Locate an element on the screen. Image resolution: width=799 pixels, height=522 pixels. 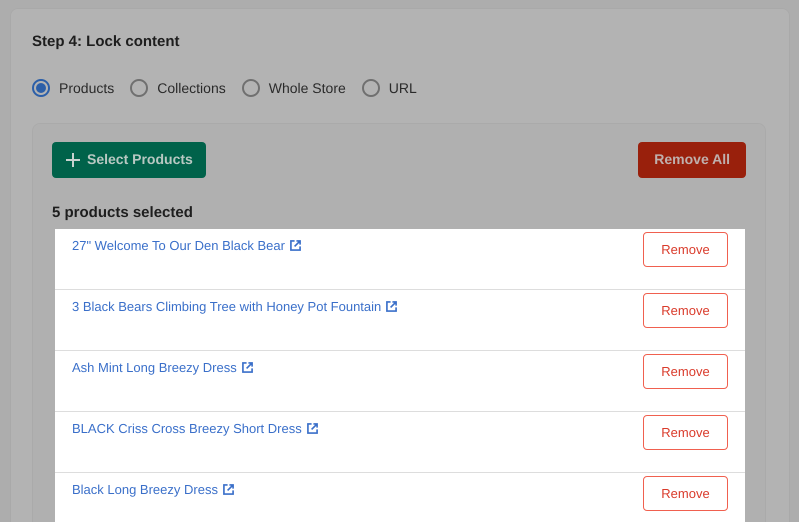
selected-count: 5 products selected is located at coordinates (123, 212).